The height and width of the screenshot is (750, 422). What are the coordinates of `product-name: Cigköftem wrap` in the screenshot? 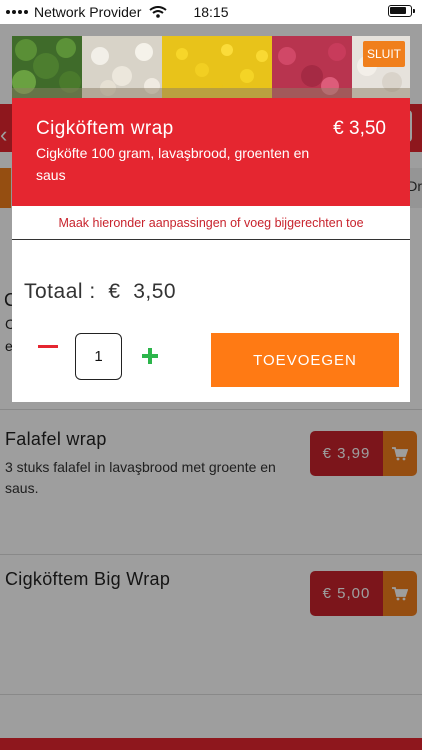 It's located at (105, 128).